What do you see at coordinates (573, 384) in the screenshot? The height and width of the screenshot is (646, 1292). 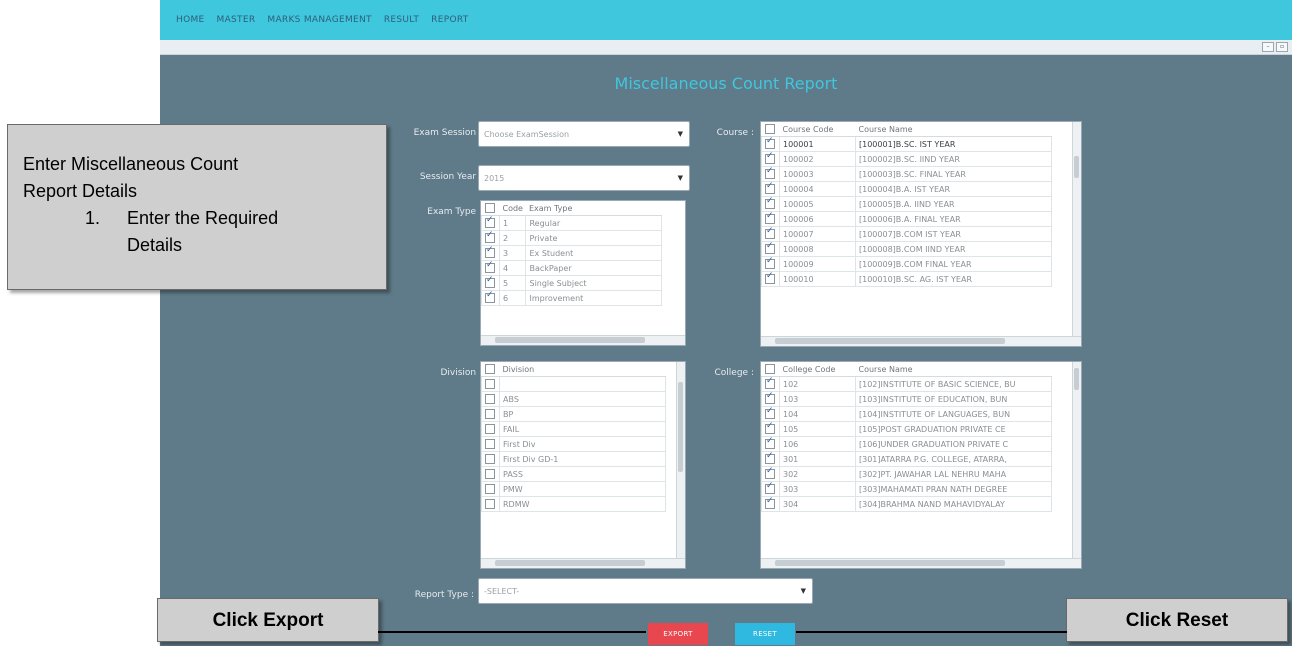 I see `table-row` at bounding box center [573, 384].